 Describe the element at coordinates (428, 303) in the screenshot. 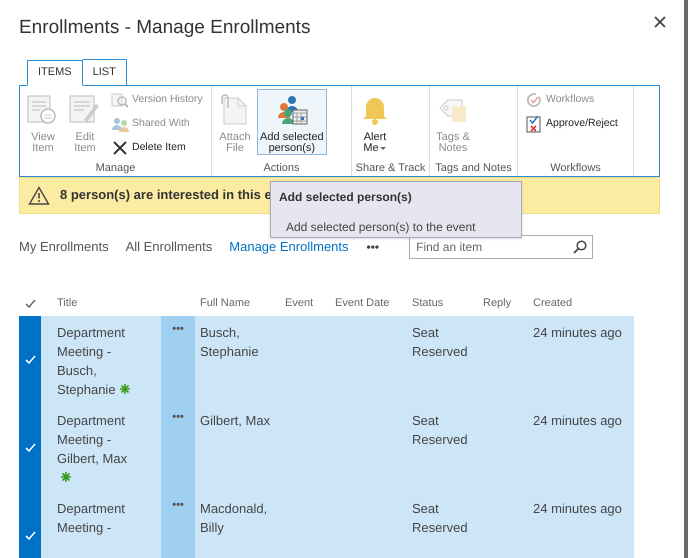

I see `column-header: Status` at that location.